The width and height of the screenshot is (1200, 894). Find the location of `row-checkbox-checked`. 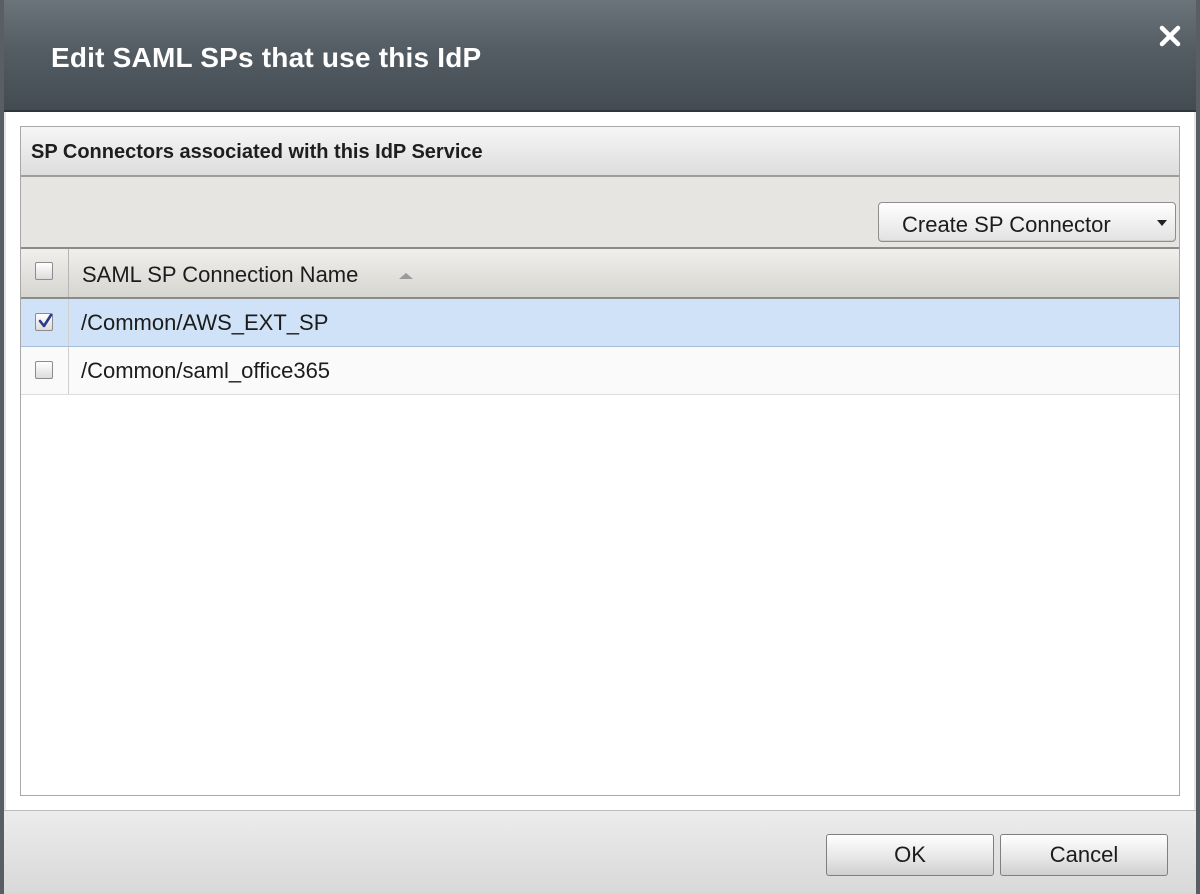

row-checkbox-checked is located at coordinates (44, 322).